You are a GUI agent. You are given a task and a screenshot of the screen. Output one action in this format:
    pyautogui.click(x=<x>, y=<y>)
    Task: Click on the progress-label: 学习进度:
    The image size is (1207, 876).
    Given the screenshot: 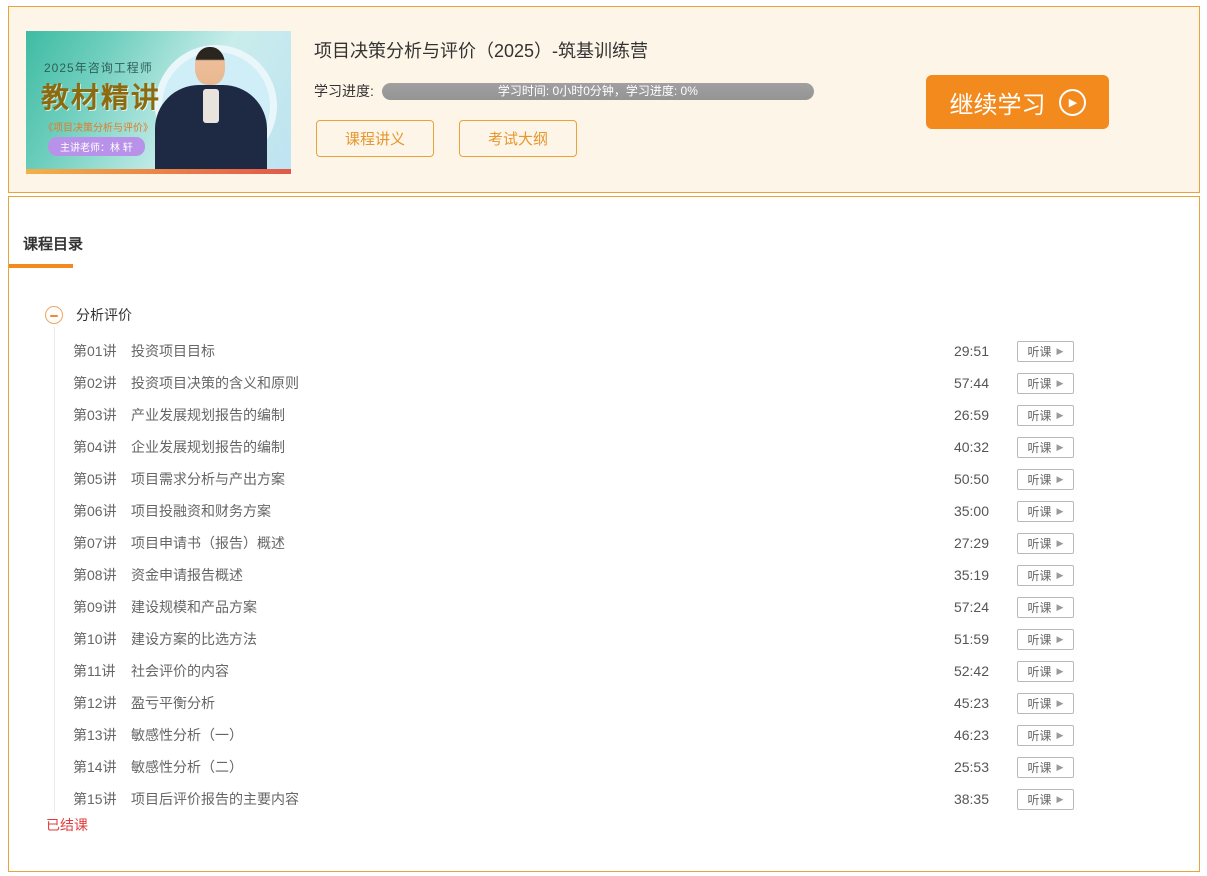 What is the action you would take?
    pyautogui.click(x=344, y=91)
    